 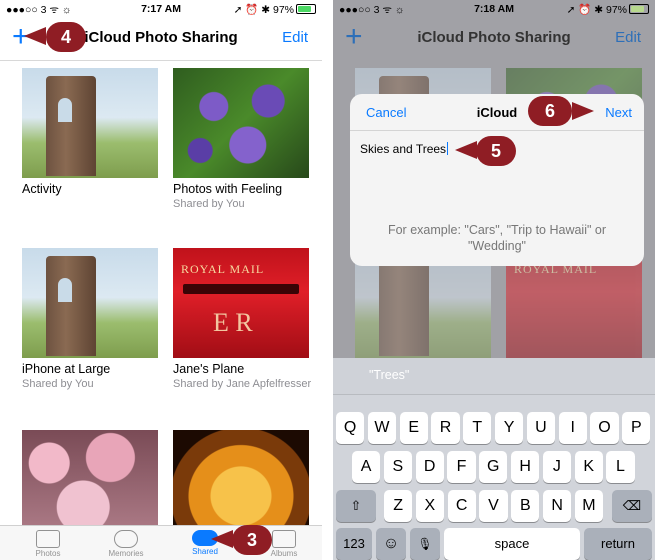 I want to click on key-a: A, so click(x=366, y=467).